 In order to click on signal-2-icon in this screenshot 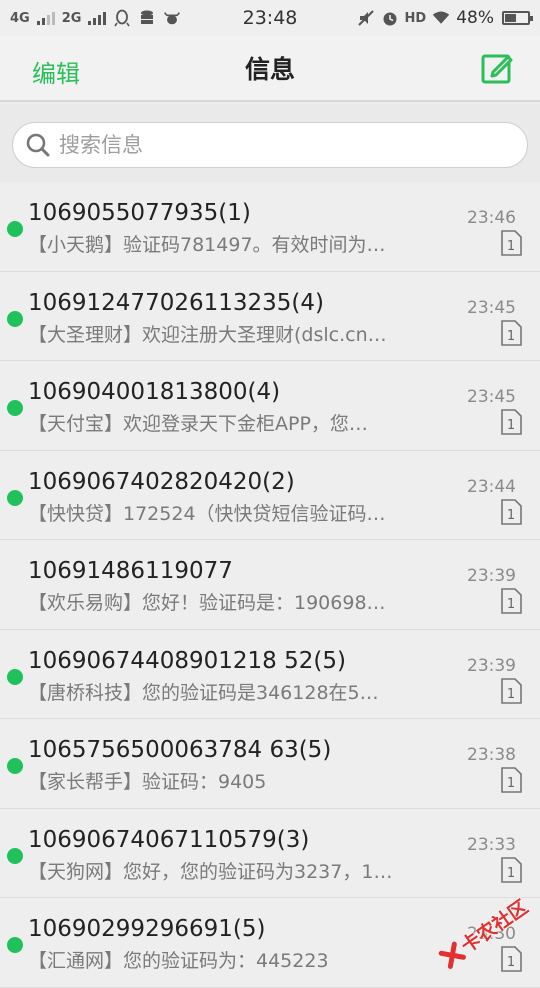, I will do `click(97, 18)`.